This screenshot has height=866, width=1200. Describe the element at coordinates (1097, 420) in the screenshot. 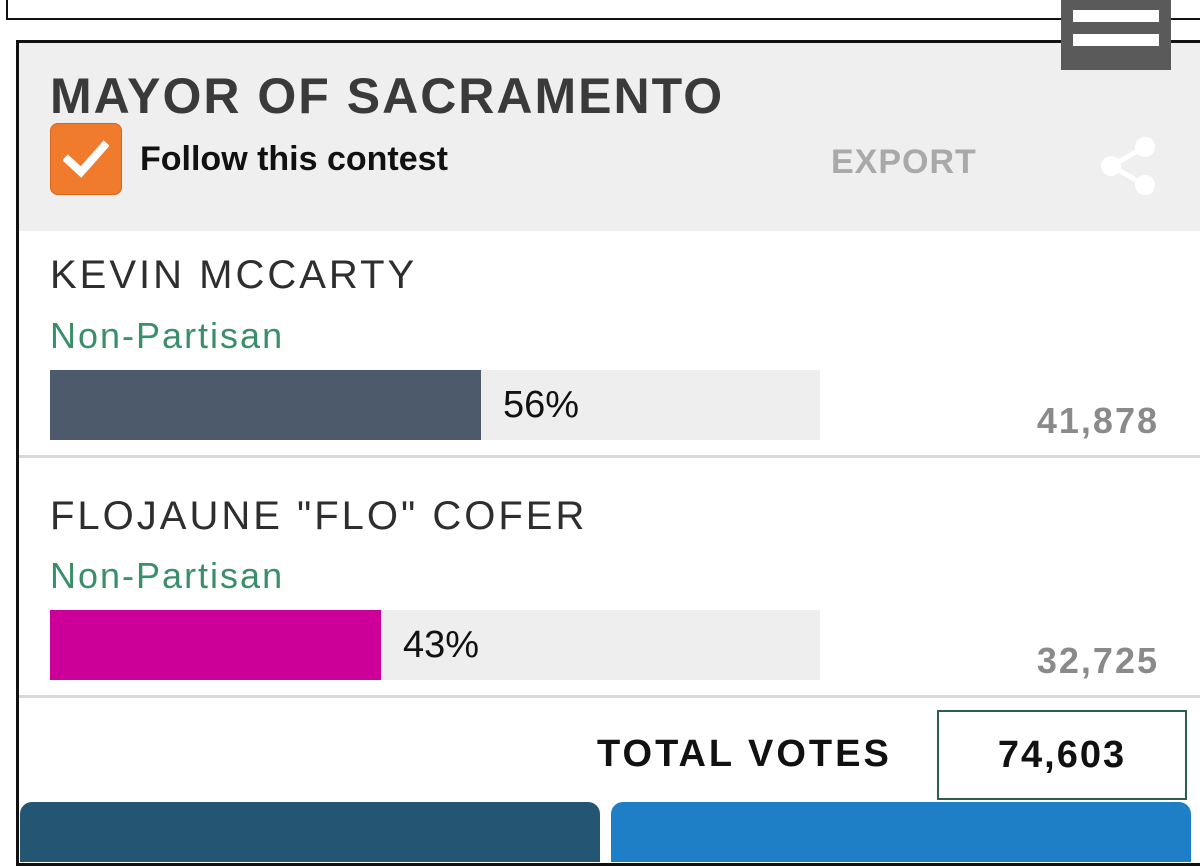

I see `candidate-votes: 41,878` at that location.